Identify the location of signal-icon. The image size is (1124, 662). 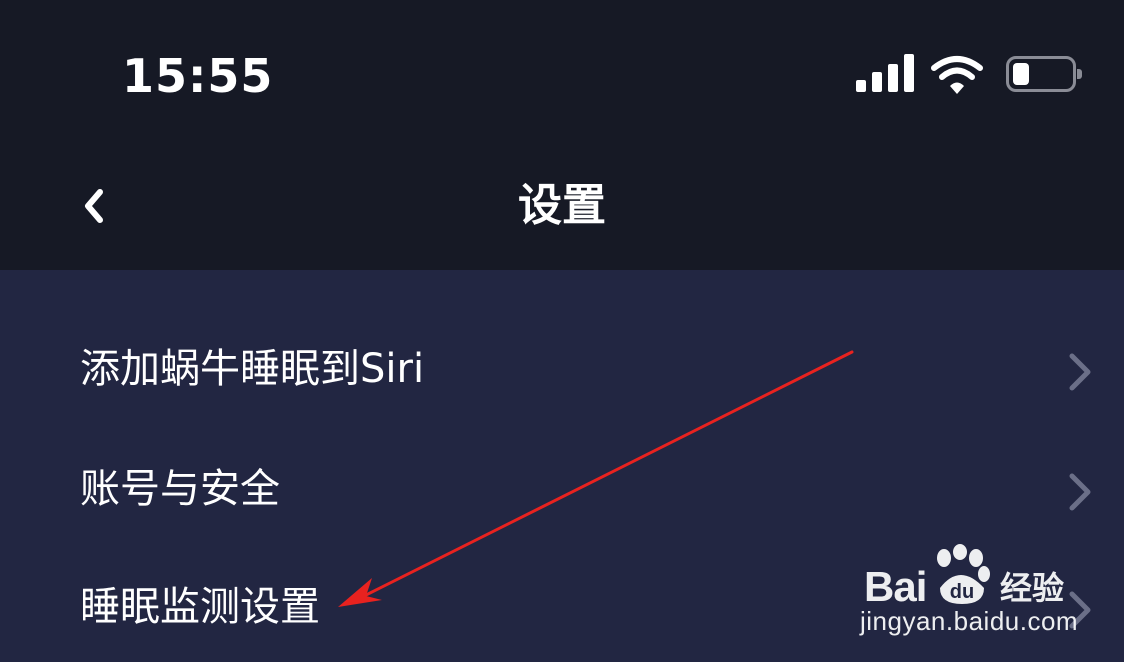
(886, 75).